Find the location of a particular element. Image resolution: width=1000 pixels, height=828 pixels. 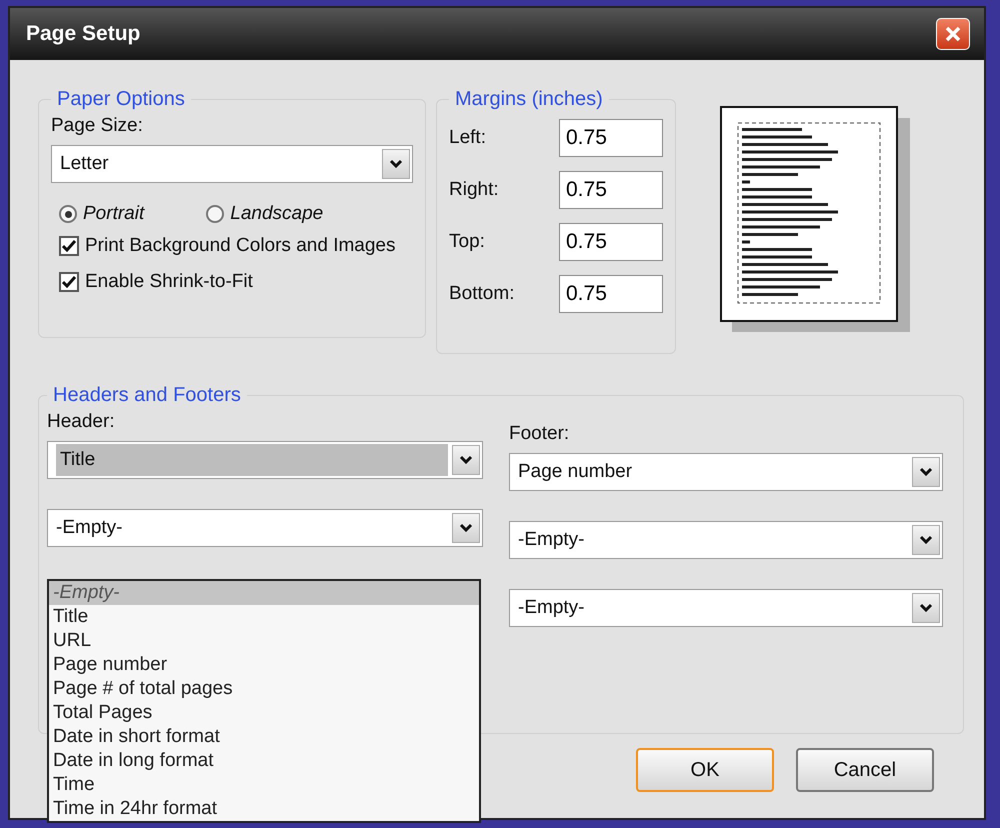

dropdown-option: Title is located at coordinates (264, 617).